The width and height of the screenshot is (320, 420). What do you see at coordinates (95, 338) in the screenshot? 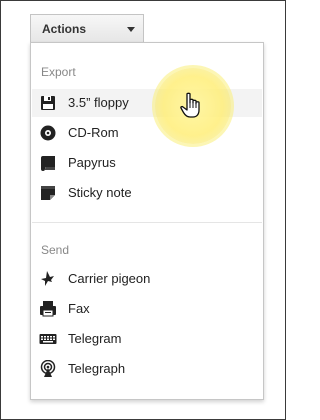
I see `menu-item-label: Telegram` at bounding box center [95, 338].